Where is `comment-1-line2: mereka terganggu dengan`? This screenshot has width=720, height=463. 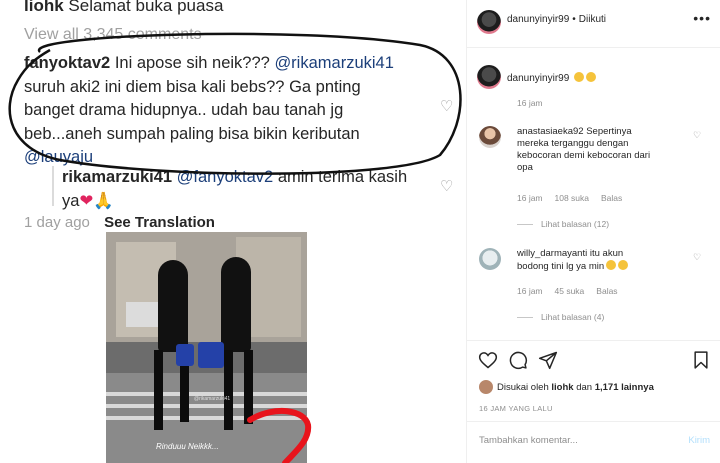 comment-1-line2: mereka terganggu dengan is located at coordinates (573, 143).